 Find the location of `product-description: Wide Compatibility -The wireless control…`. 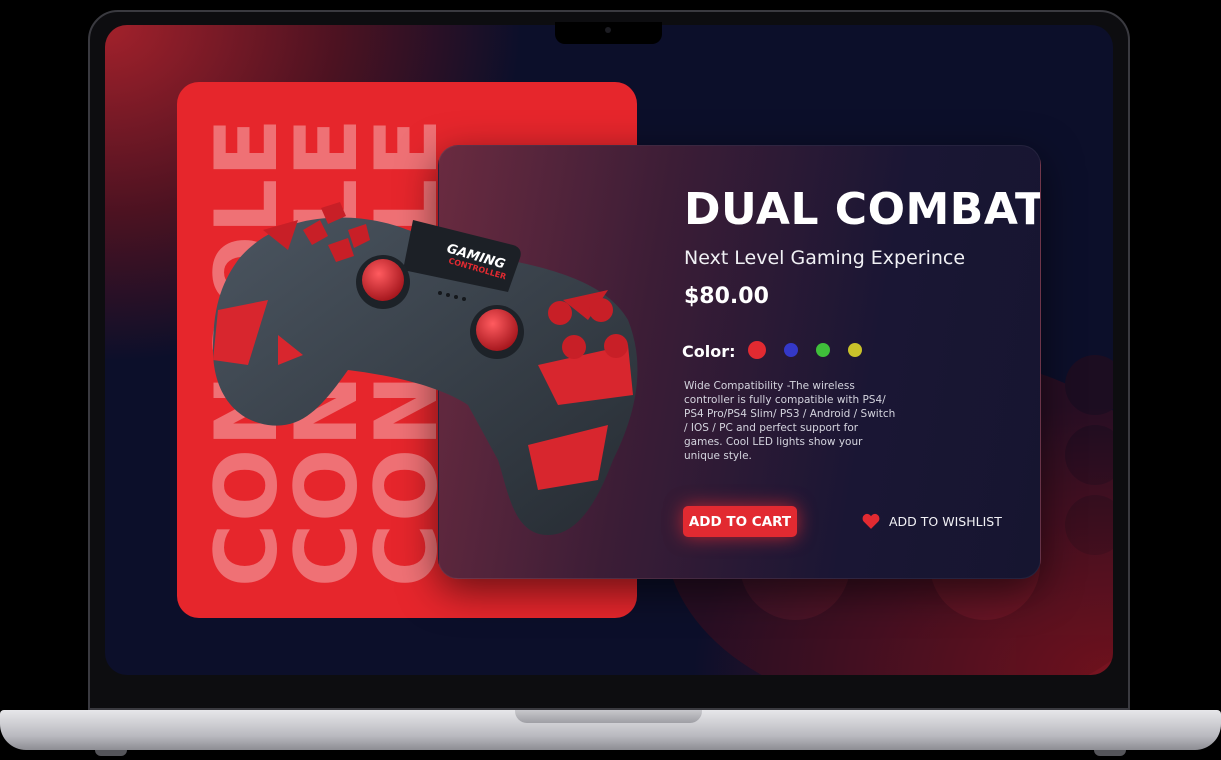

product-description: Wide Compatibility -The wireless control… is located at coordinates (790, 421).